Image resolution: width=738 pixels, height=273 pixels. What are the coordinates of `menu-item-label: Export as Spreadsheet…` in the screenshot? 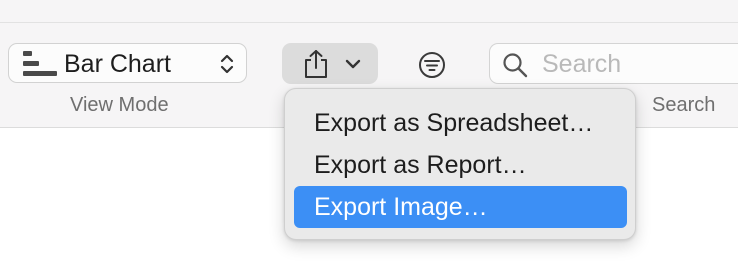 It's located at (454, 123).